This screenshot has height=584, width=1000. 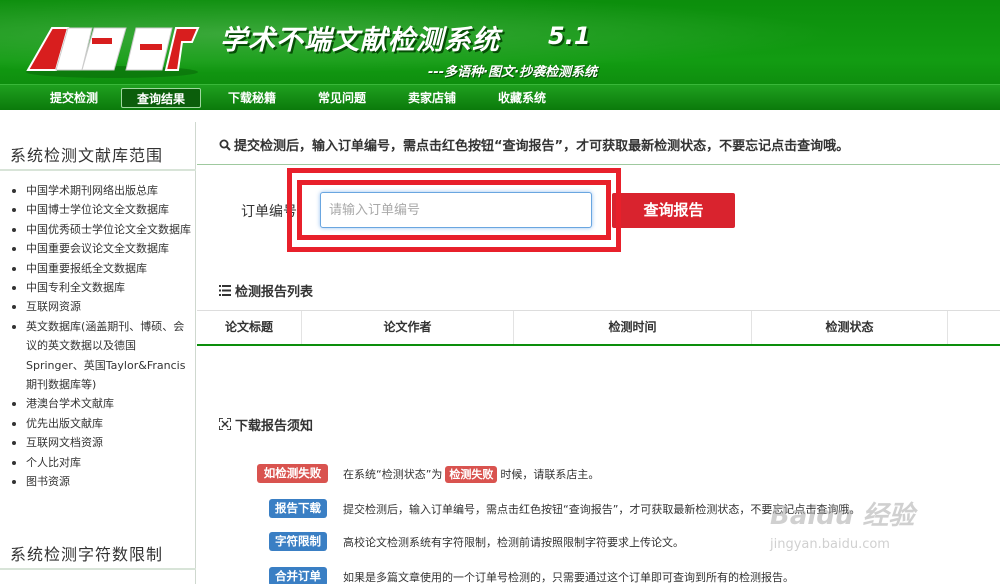 I want to click on list-item: 互联网文档资源, so click(x=101, y=442).